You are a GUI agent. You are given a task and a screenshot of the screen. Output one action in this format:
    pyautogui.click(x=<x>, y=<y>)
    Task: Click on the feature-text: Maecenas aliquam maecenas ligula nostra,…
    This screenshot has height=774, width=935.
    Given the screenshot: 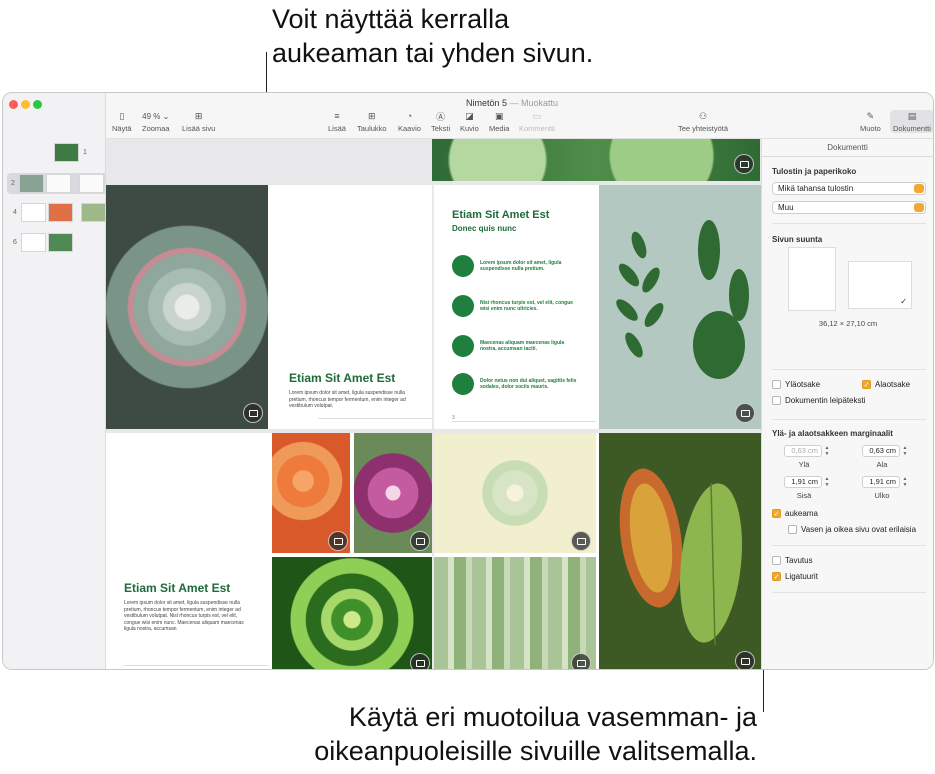 What is the action you would take?
    pyautogui.click(x=522, y=346)
    